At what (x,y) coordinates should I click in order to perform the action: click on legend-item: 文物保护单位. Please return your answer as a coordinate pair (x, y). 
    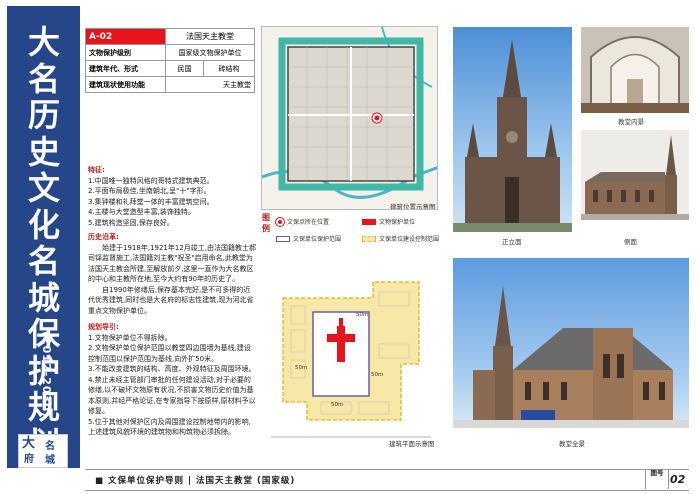
    Looking at the image, I should click on (388, 221).